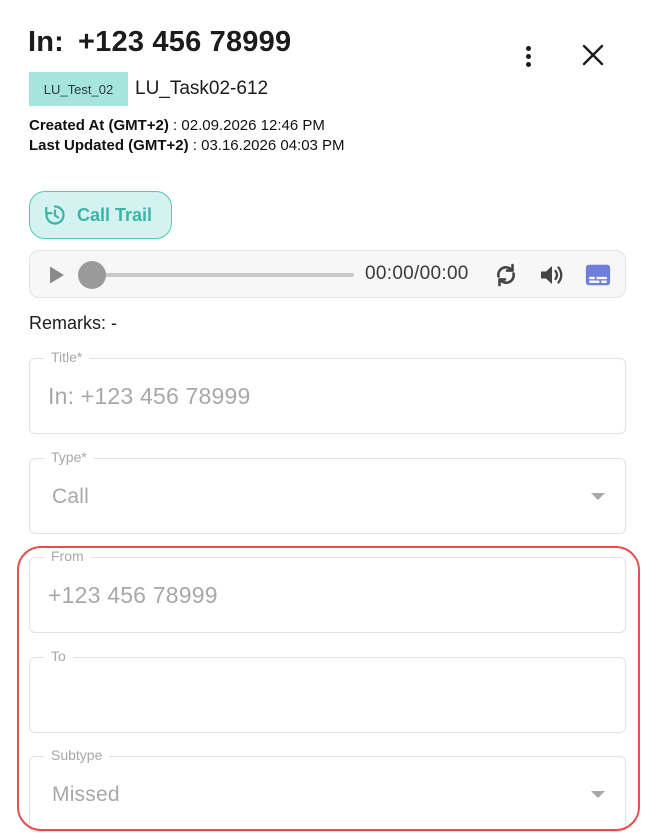  What do you see at coordinates (246, 125) in the screenshot?
I see `created-at-value: : 02.09.2026 12:46 PM` at bounding box center [246, 125].